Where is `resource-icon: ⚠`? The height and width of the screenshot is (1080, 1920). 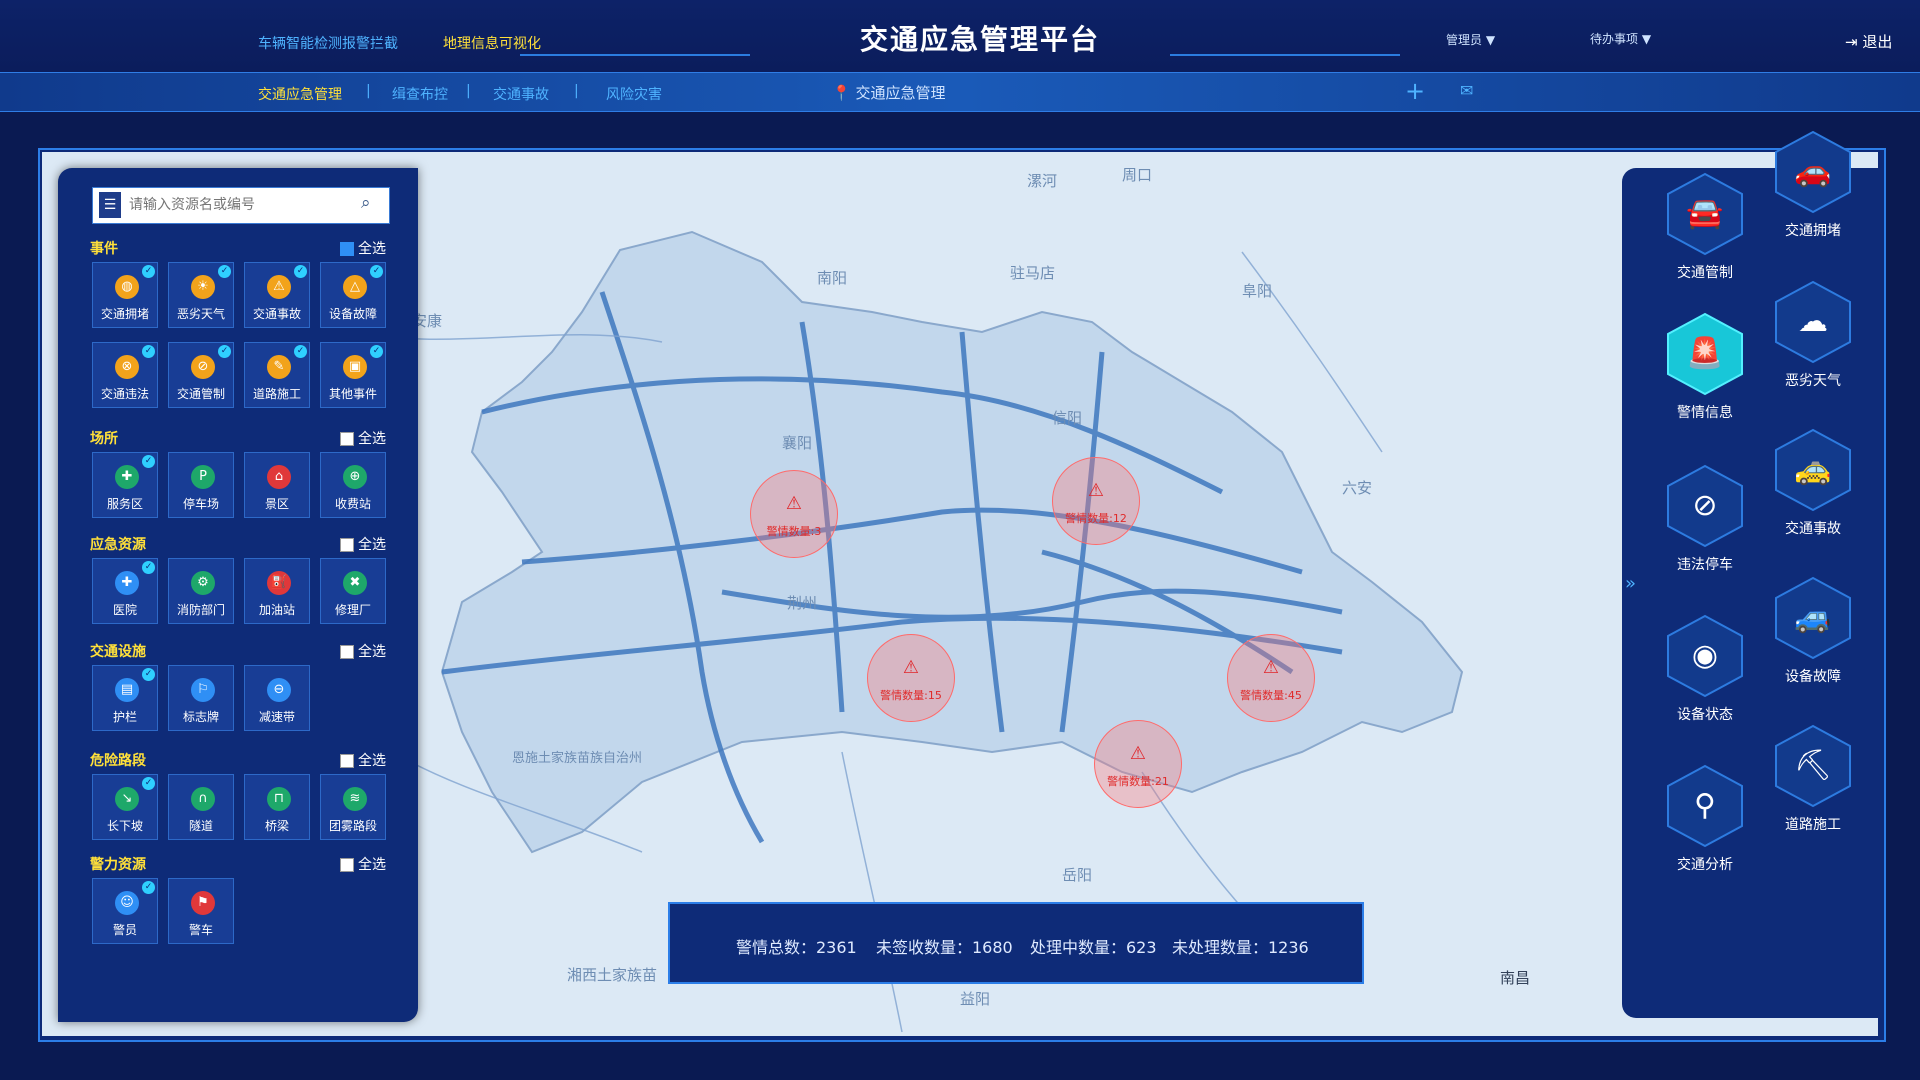 resource-icon: ⚠ is located at coordinates (279, 287).